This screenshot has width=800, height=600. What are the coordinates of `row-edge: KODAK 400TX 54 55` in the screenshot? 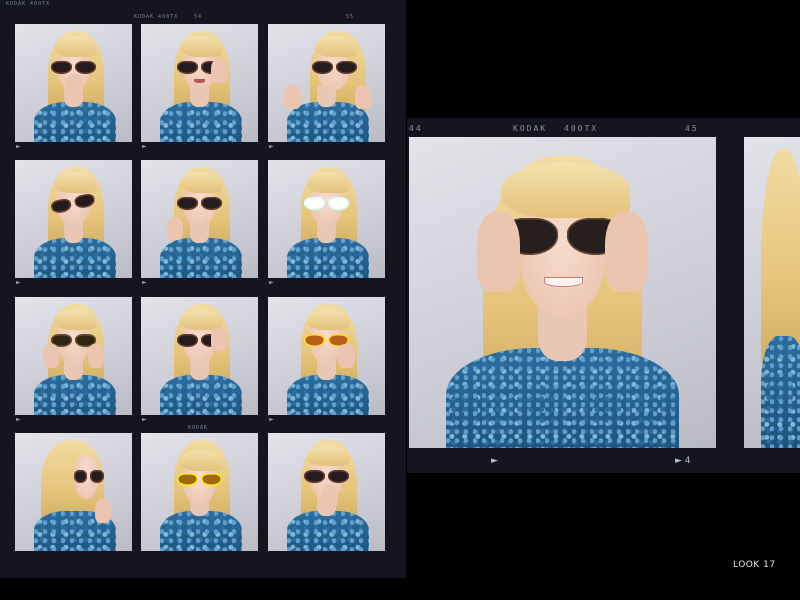 It's located at (202, 17).